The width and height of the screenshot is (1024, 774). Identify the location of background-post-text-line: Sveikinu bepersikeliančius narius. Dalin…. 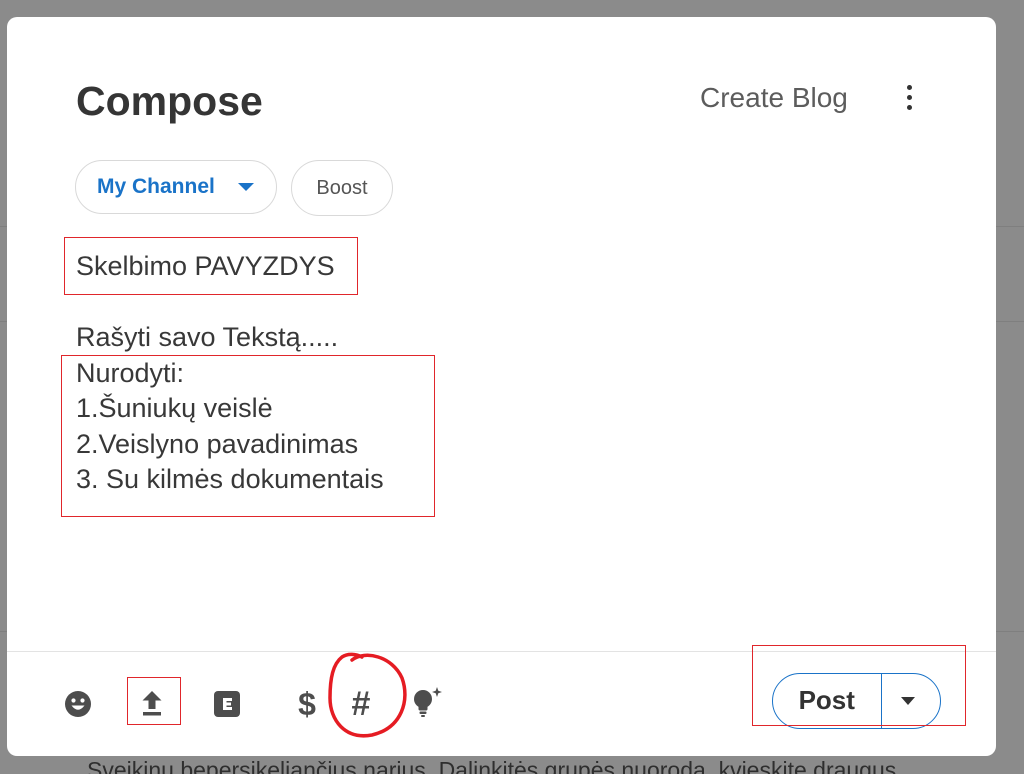
(492, 765).